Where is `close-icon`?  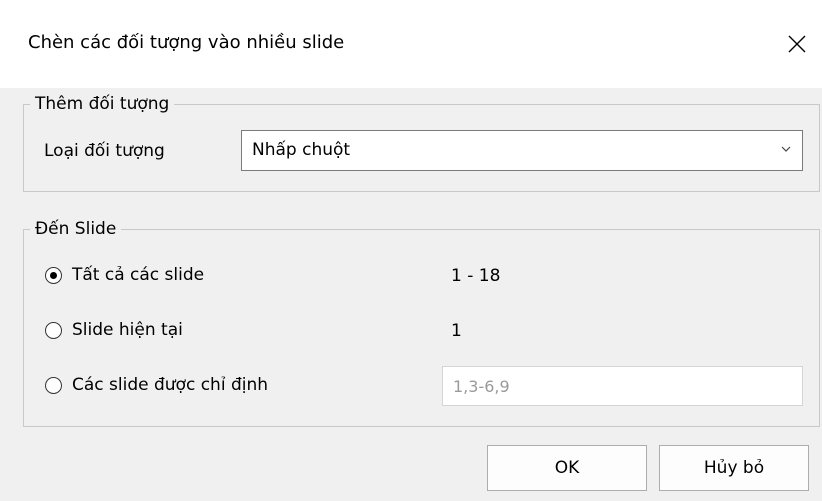 close-icon is located at coordinates (797, 44).